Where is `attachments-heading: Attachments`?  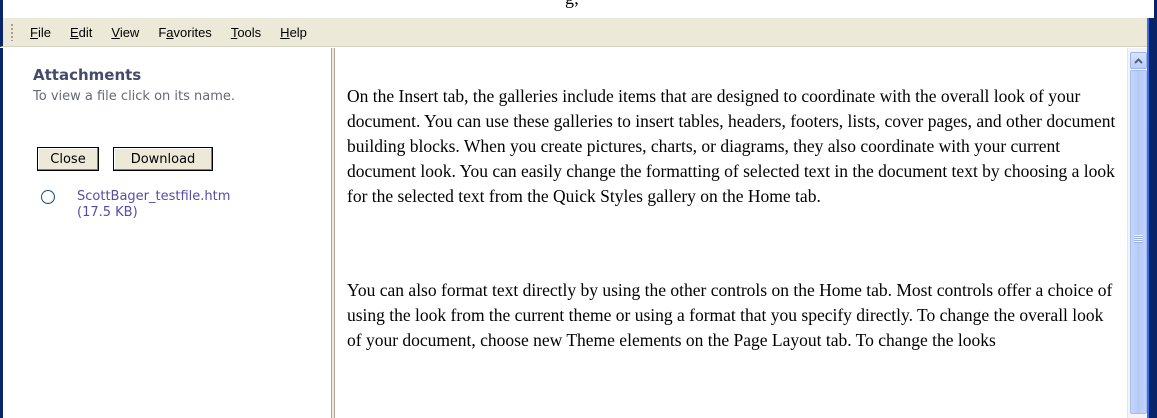
attachments-heading: Attachments is located at coordinates (87, 75).